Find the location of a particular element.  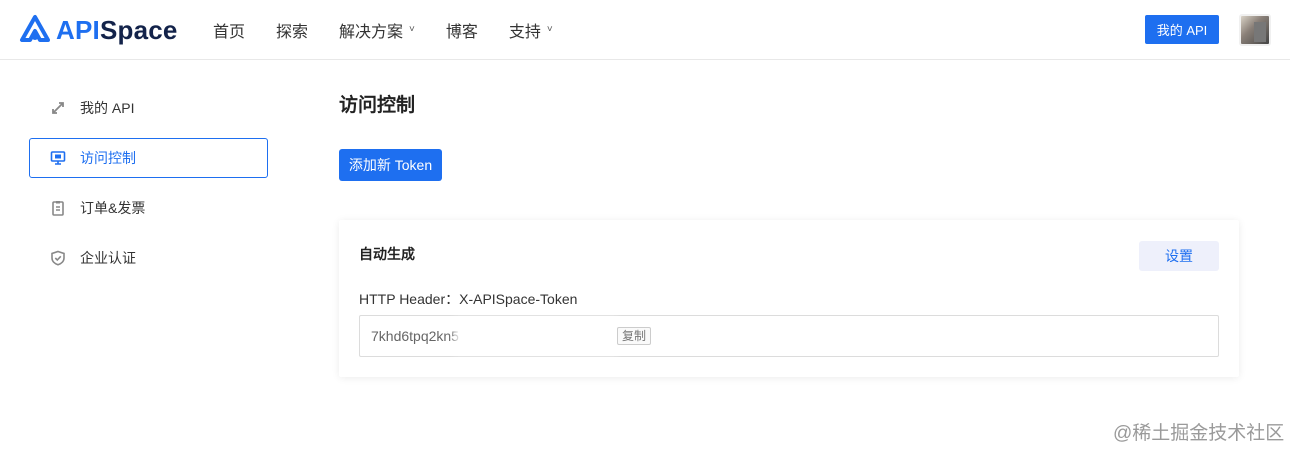

sidebar: 我的 API 访问控制 订单&发票 企业认证 is located at coordinates (148, 188).